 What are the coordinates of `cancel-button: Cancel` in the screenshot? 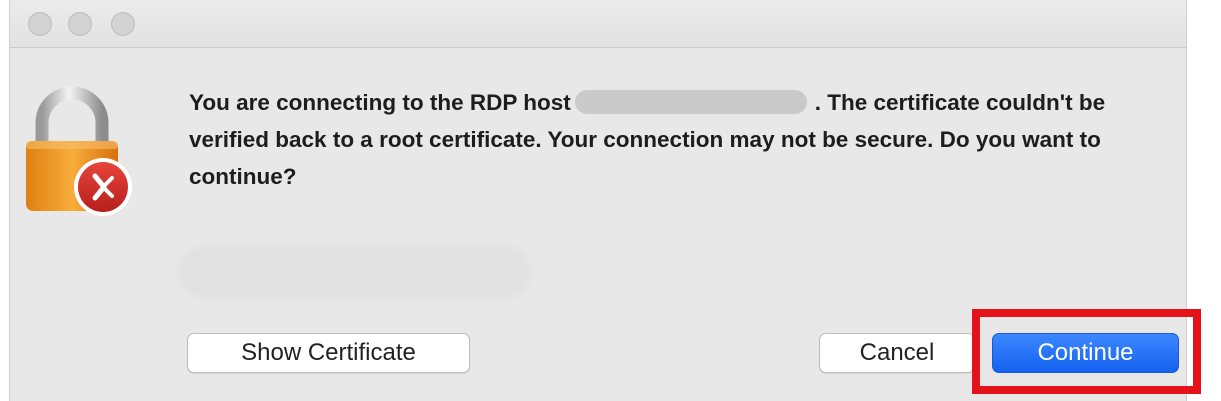 It's located at (897, 353).